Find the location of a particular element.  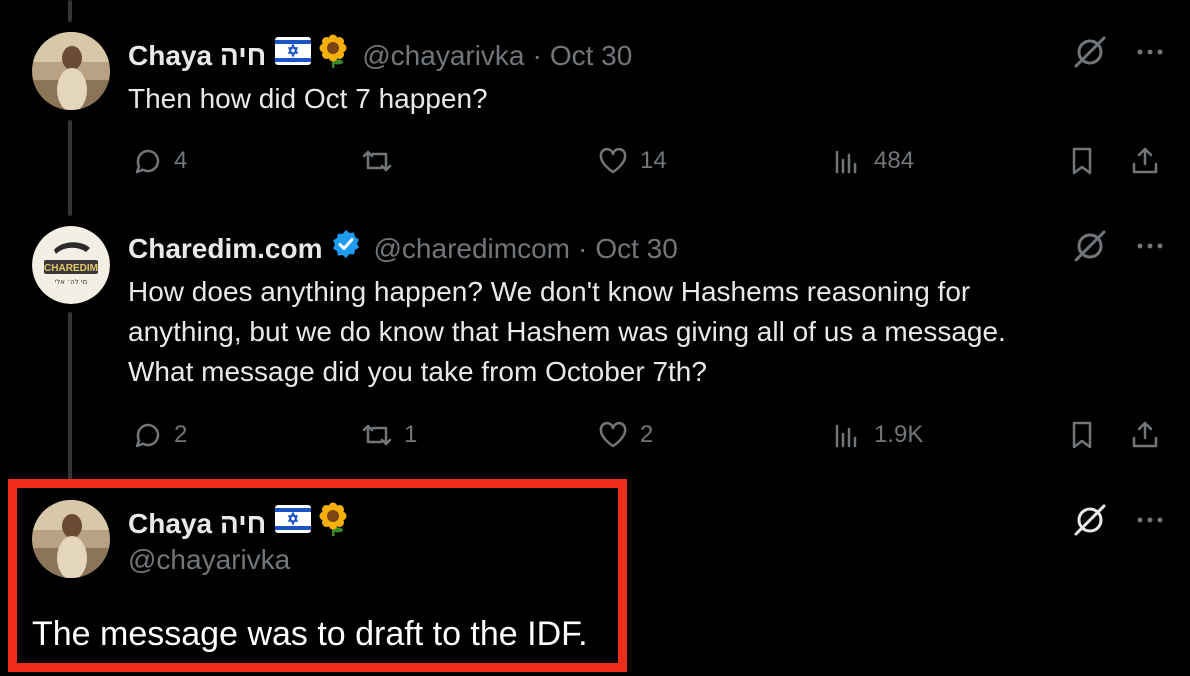

tweet-2-actions: 2 1 2 1.9K is located at coordinates (647, 435).